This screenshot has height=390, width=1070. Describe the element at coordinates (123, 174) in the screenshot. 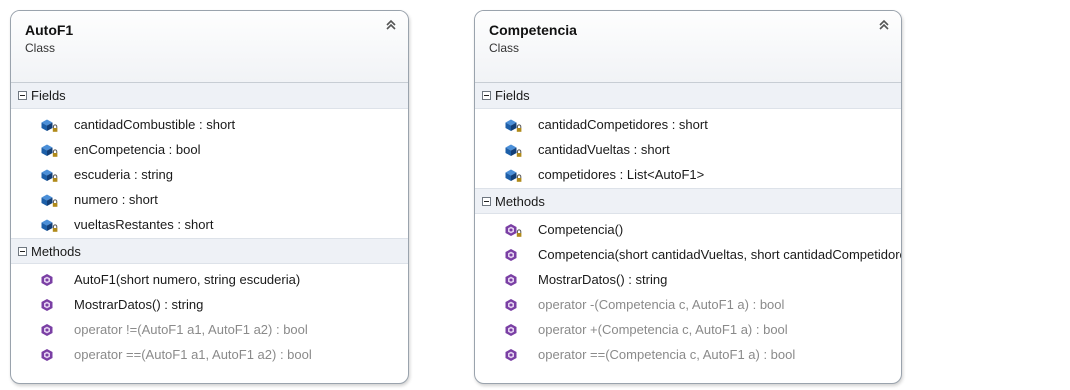

I see `field-text: escuderia : string` at that location.